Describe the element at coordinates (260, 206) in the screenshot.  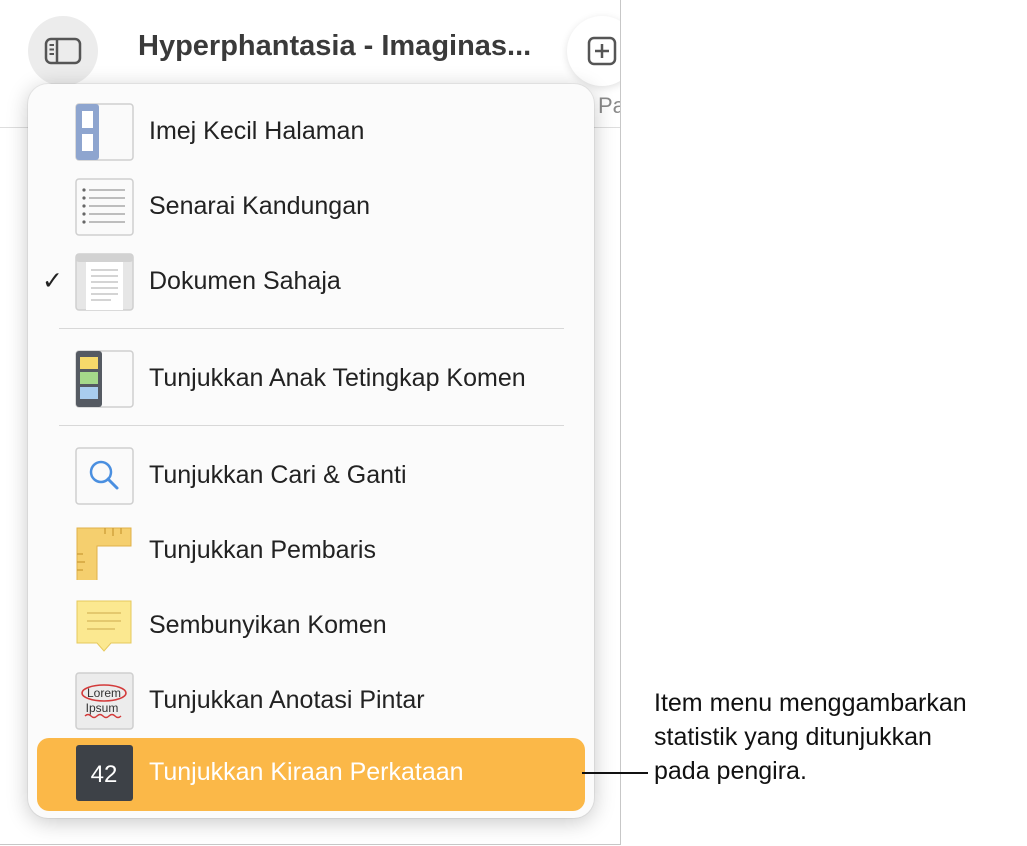
I see `menu-item-label: Senarai Kandungan` at that location.